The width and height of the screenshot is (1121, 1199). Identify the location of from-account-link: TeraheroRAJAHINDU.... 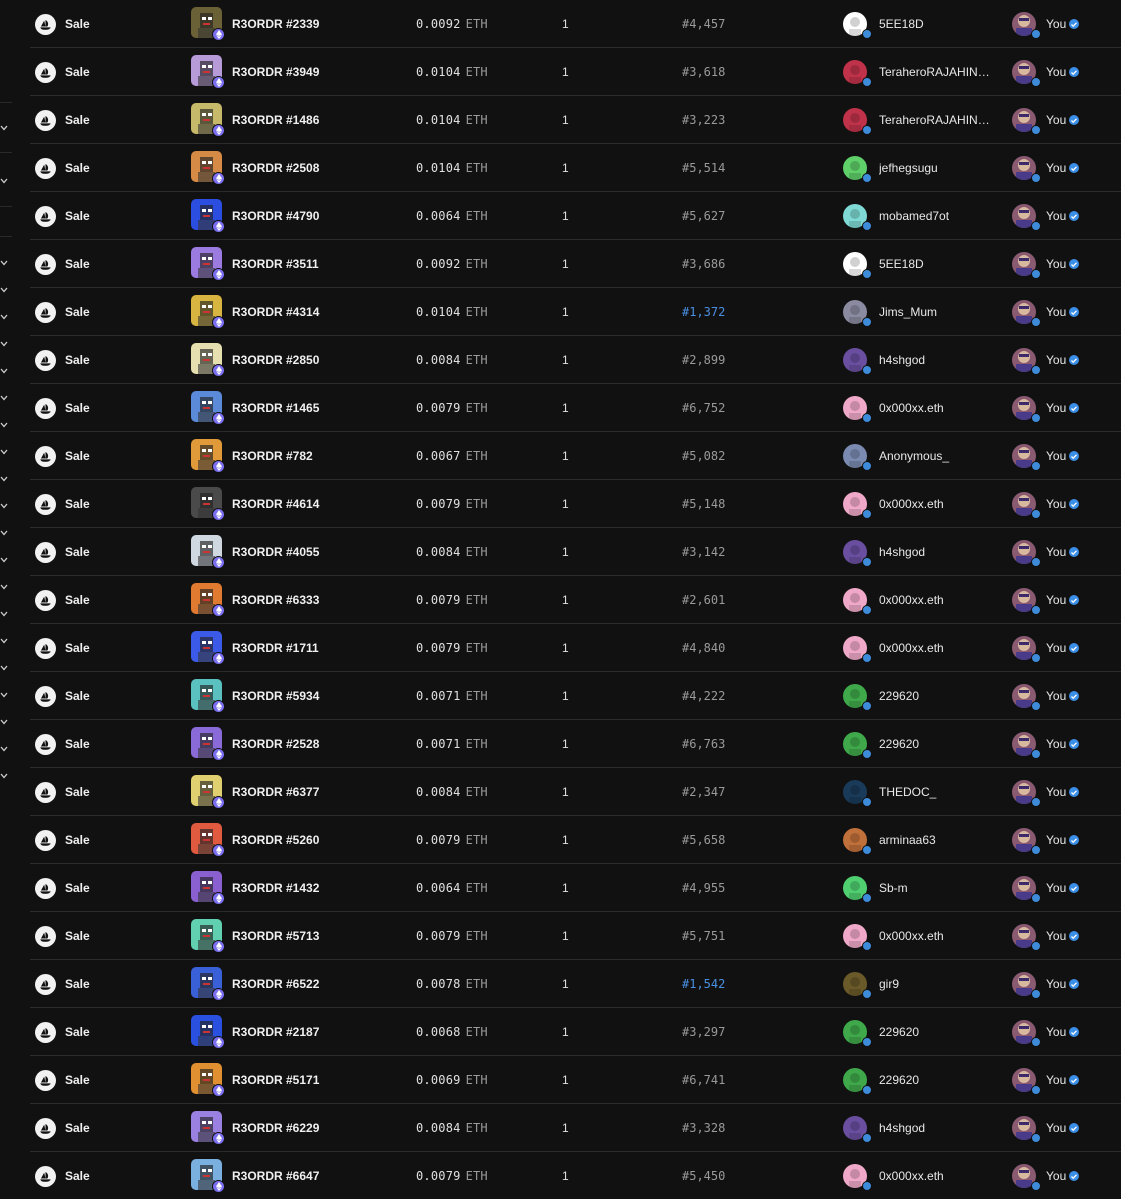
(938, 72).